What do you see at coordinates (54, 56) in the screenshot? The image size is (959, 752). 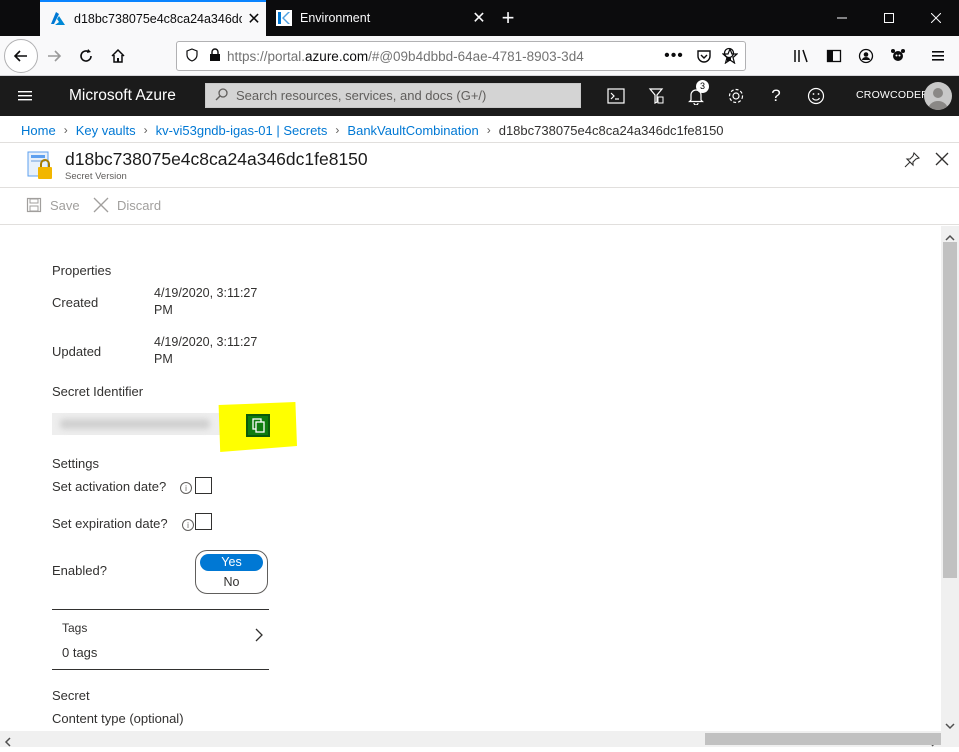 I see `forward-button` at bounding box center [54, 56].